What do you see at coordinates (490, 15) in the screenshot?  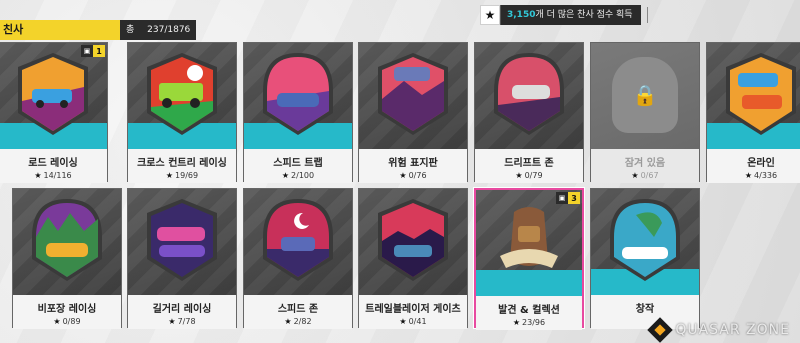 I see `star-icon: ★` at bounding box center [490, 15].